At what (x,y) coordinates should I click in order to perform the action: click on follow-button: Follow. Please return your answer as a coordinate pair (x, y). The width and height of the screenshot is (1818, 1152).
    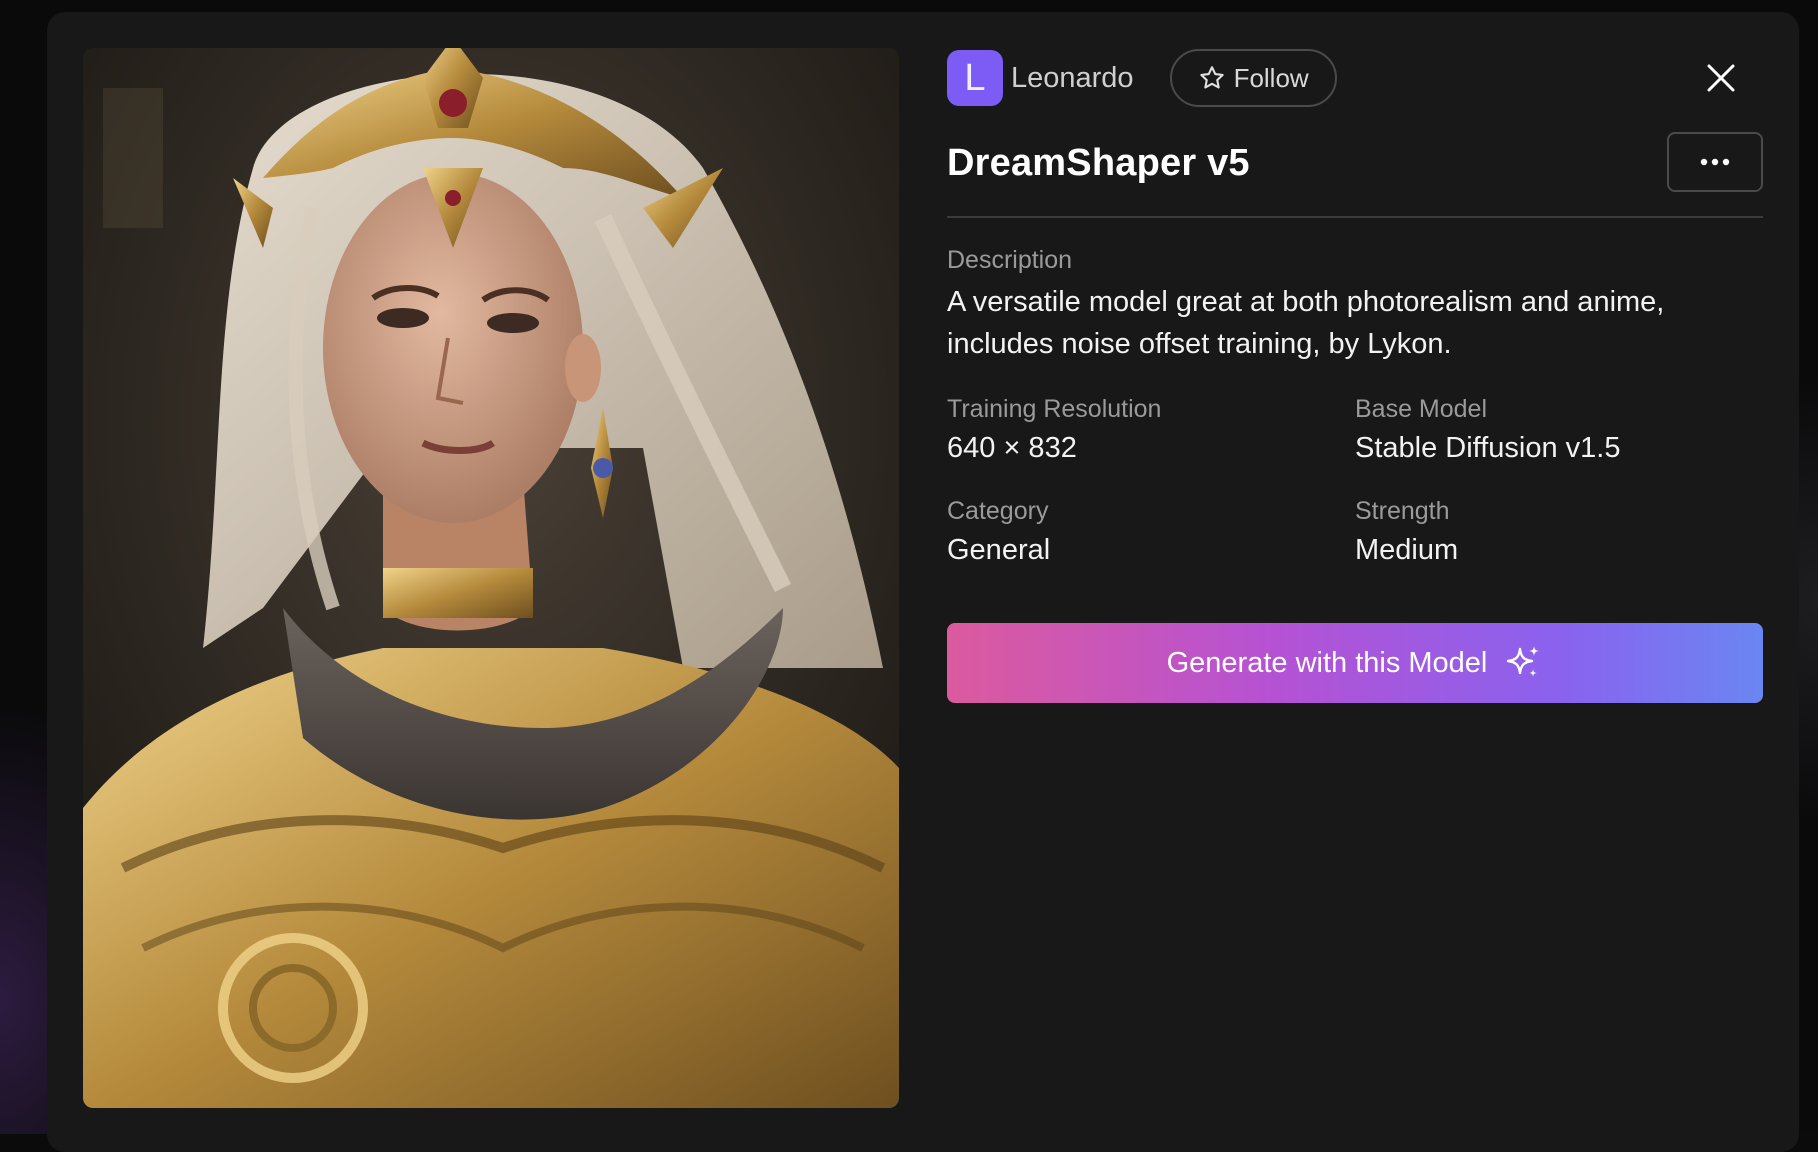
    Looking at the image, I should click on (1253, 78).